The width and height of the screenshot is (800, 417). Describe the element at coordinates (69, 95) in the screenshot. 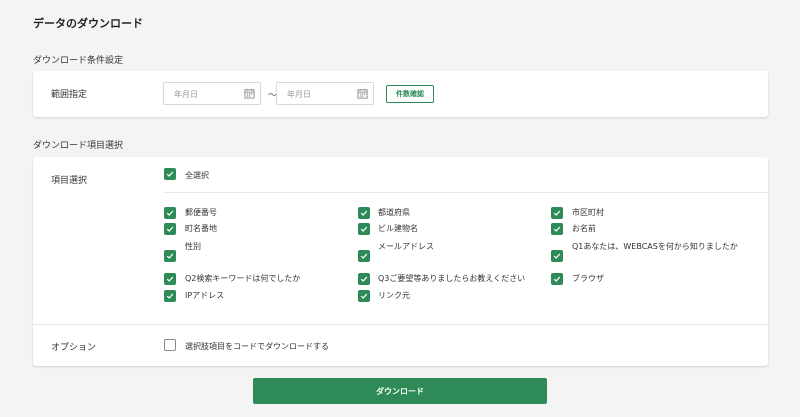

I see `range-label: 範囲指定` at that location.